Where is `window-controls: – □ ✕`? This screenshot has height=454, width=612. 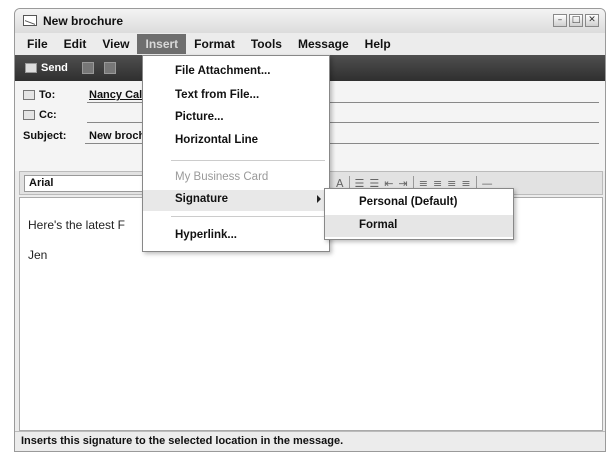
window-controls: – □ ✕ is located at coordinates (576, 20).